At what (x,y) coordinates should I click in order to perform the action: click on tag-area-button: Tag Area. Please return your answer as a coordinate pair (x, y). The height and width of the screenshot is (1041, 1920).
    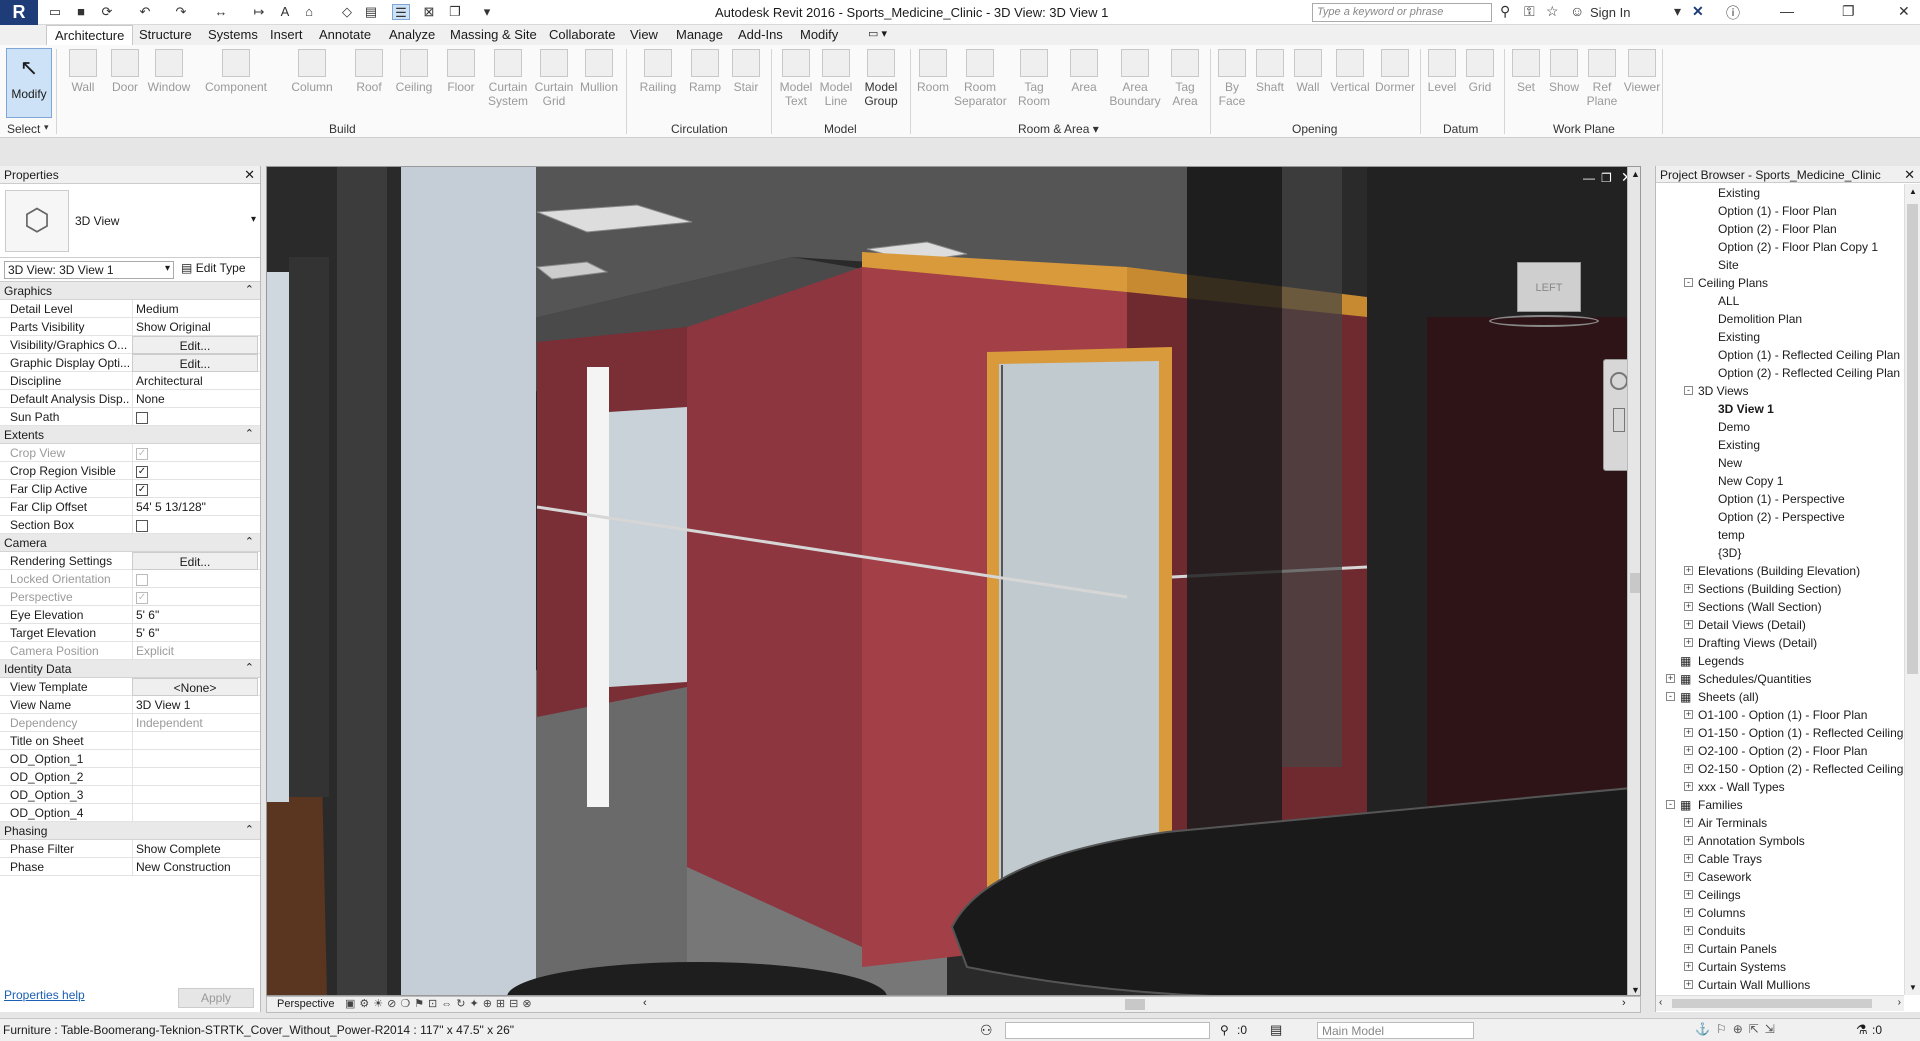
    Looking at the image, I should click on (1185, 78).